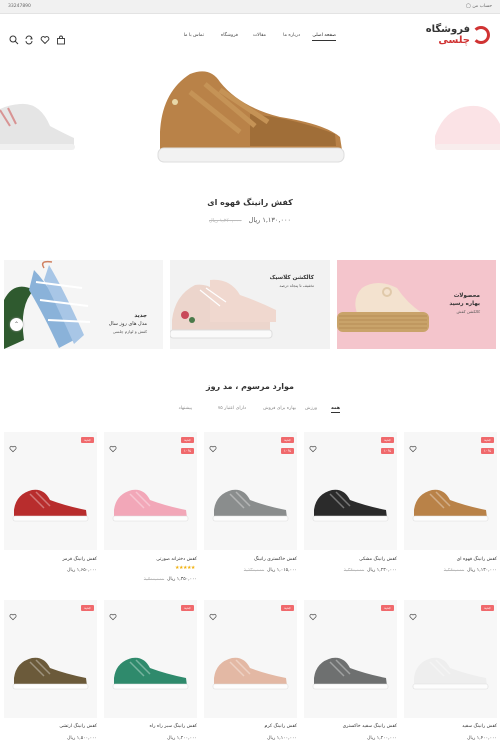  I want to click on hero-shoe-image, so click(251, 117).